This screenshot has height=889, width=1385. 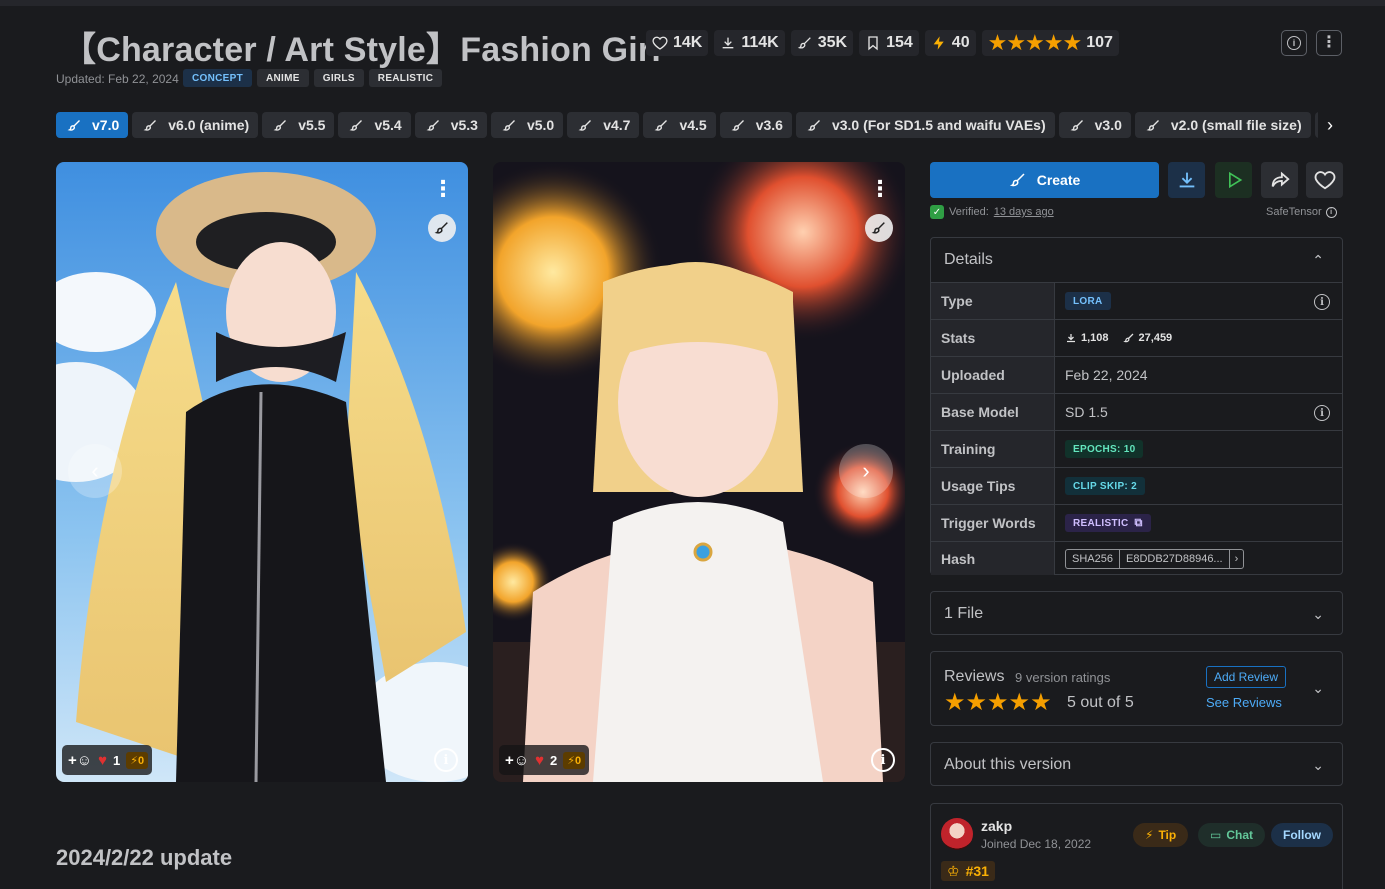 I want to click on version-tab: v7.0, so click(x=92, y=125).